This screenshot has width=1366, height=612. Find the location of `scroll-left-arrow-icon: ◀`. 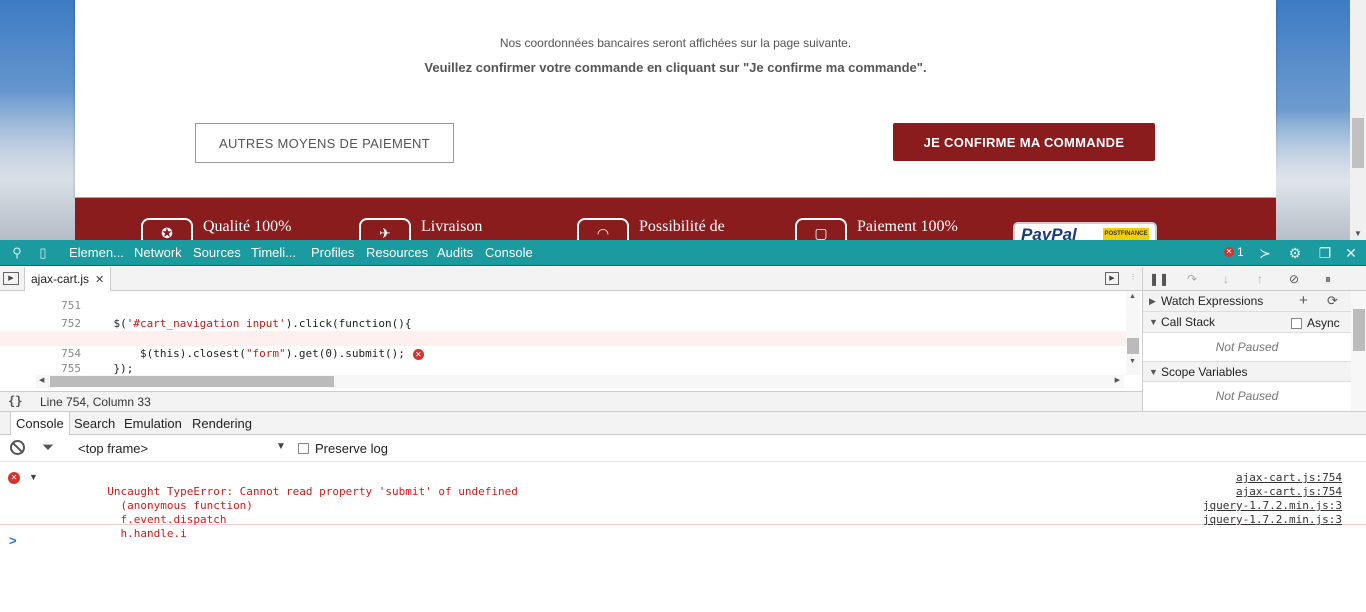

scroll-left-arrow-icon: ◀ is located at coordinates (41, 380).